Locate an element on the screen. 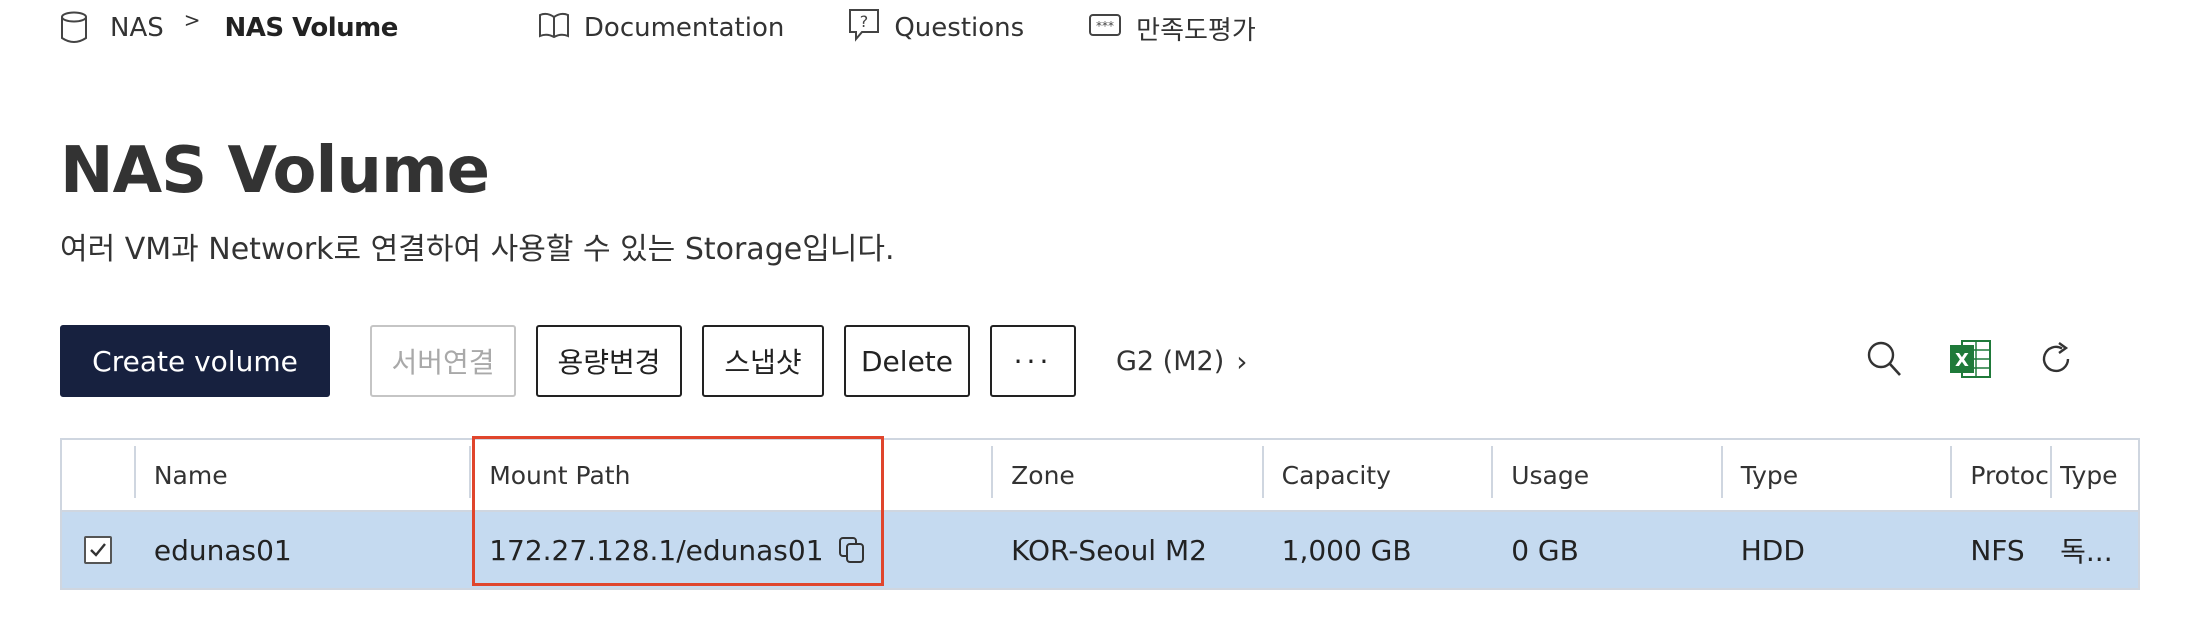  cell-zone: KOR-Seoul M2 is located at coordinates (1109, 550).